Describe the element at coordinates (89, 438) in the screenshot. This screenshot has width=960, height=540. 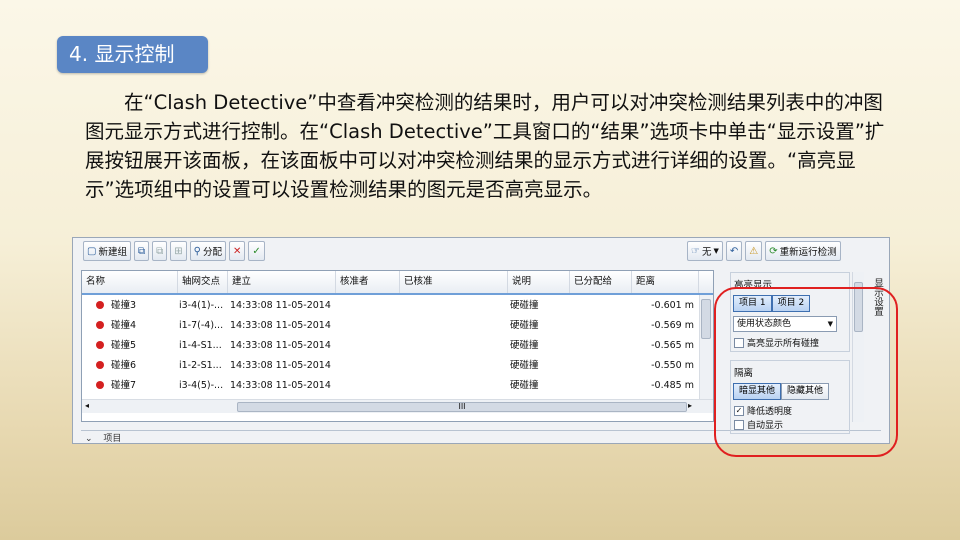
I see `collapse-icon: ⌄` at that location.